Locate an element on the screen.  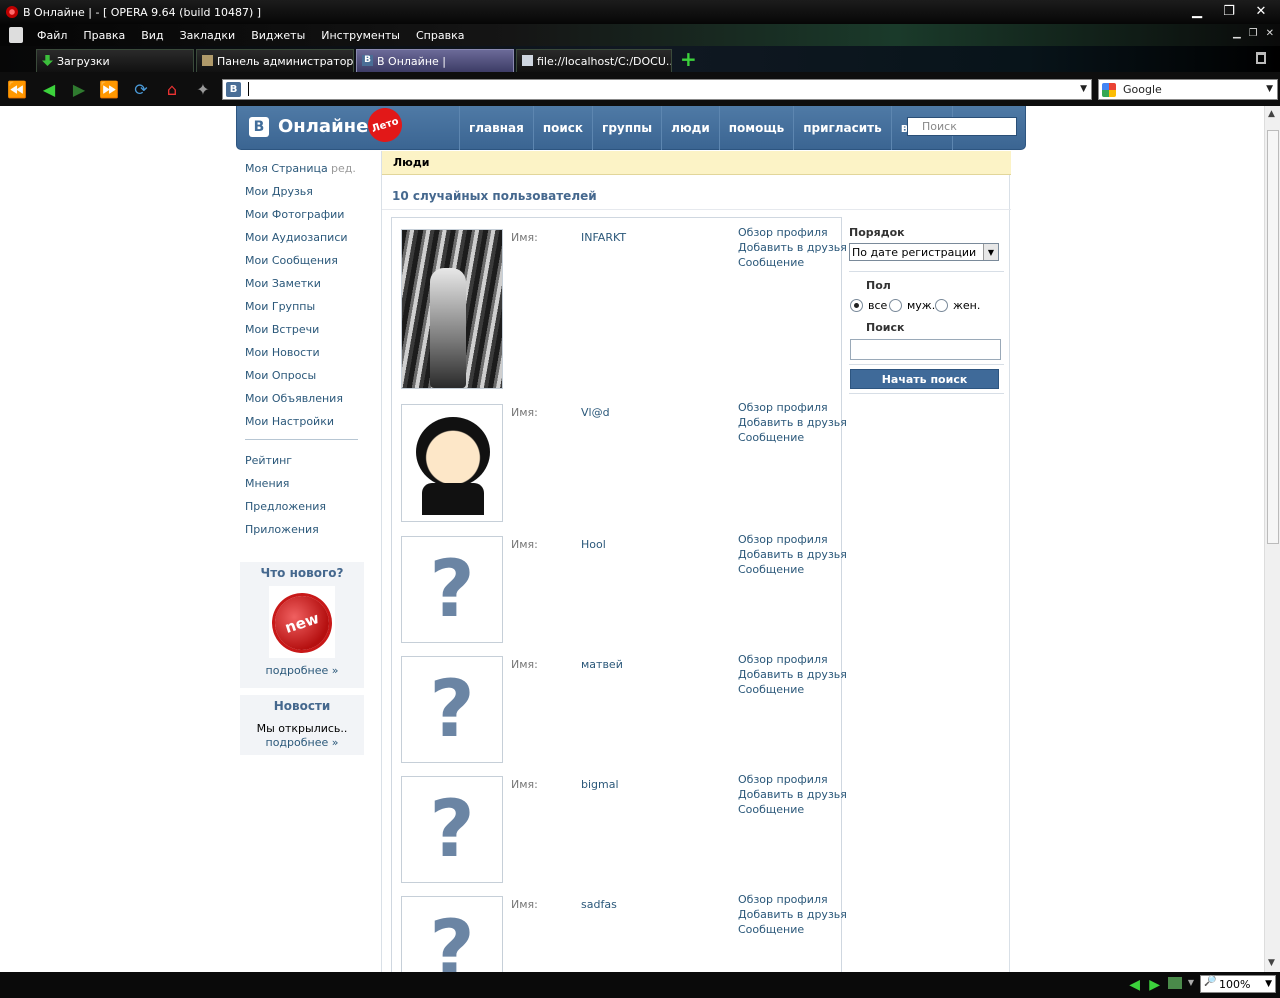
site-logo-icon: В is located at coordinates (259, 127).